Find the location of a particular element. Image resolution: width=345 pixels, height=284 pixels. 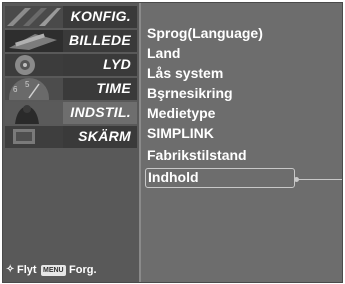

menu-item-label: SKÄRM is located at coordinates (104, 136).